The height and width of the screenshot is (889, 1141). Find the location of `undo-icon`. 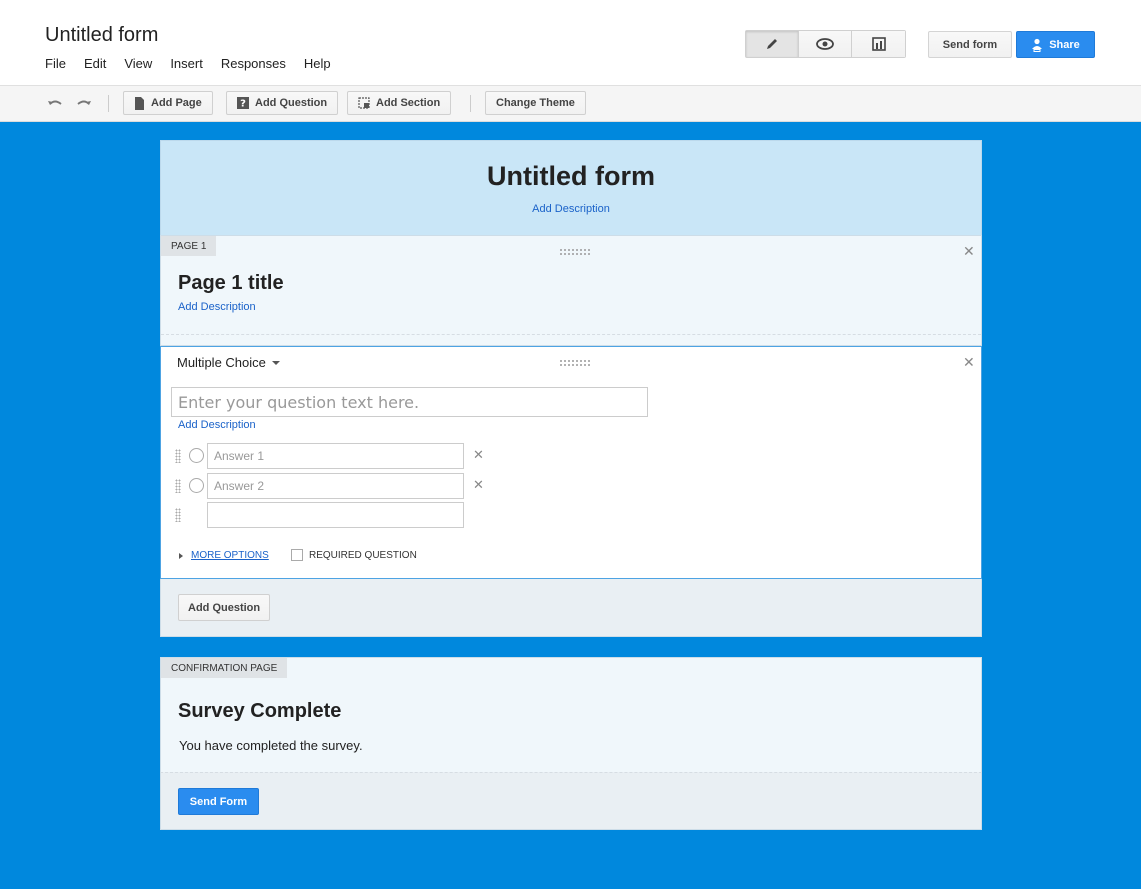

undo-icon is located at coordinates (55, 104).